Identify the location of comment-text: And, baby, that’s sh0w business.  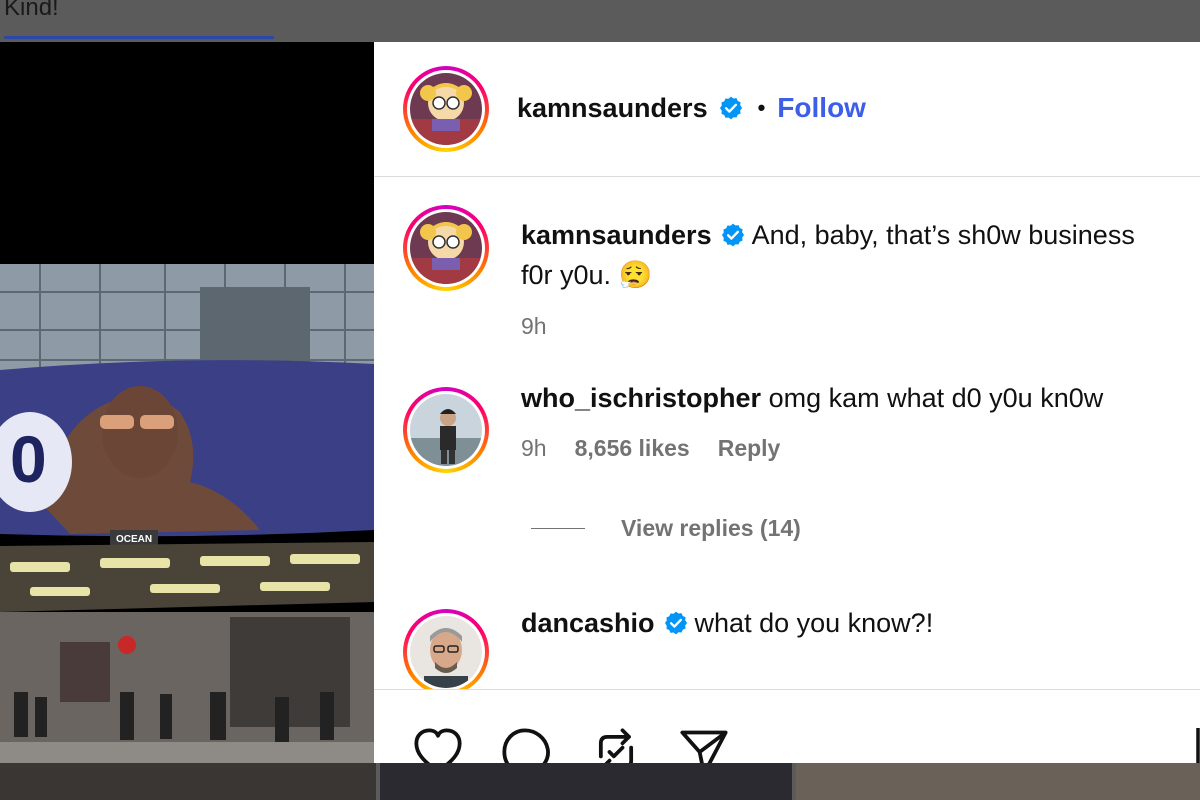
(943, 235).